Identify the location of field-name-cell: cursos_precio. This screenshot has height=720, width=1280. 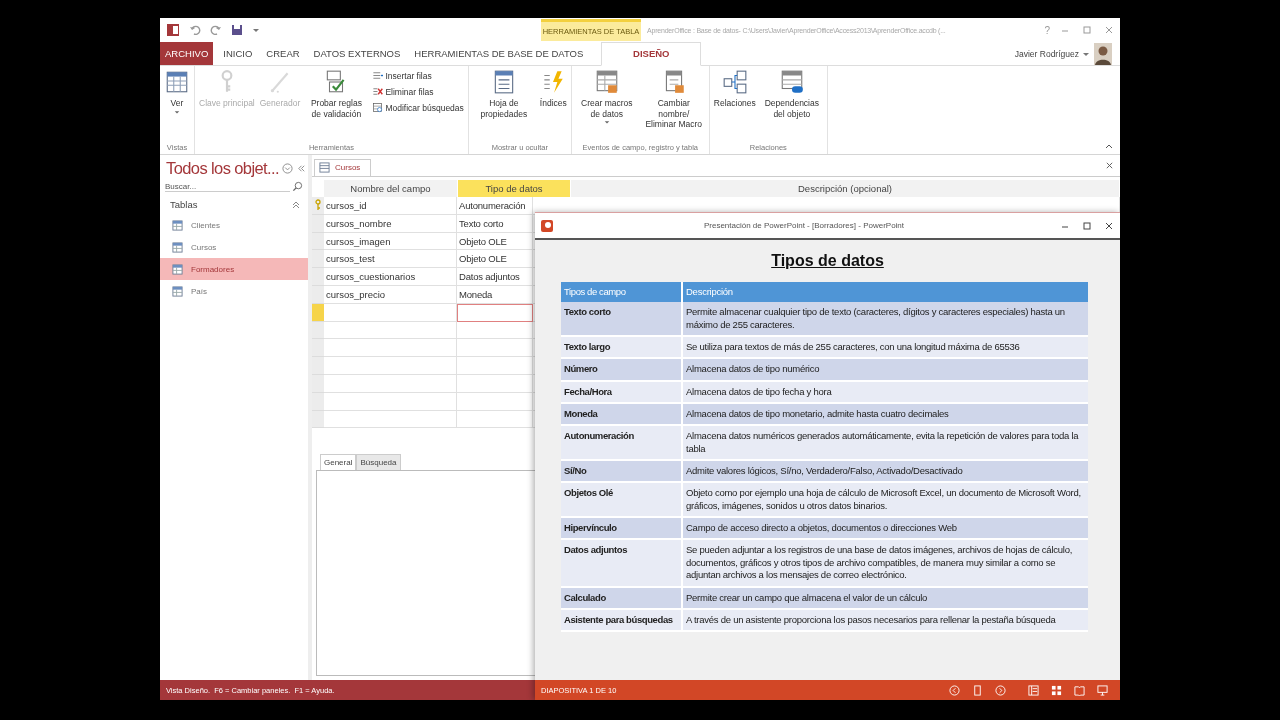
(390, 295).